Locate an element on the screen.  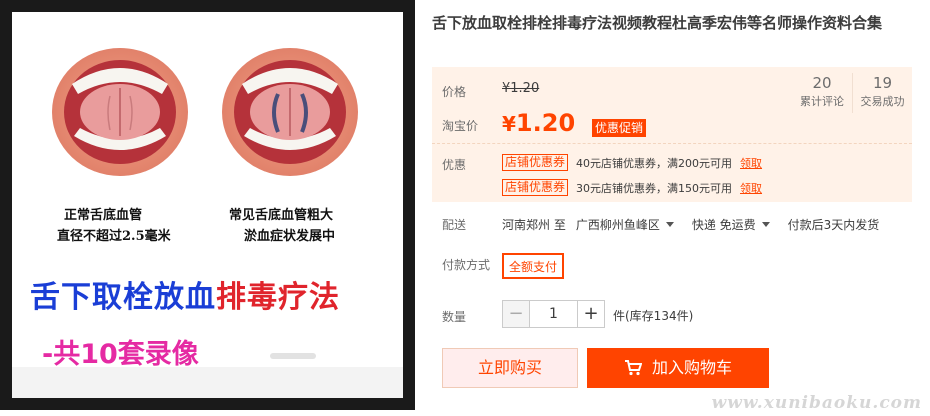
payment-option-full: 全额支付 is located at coordinates (533, 266).